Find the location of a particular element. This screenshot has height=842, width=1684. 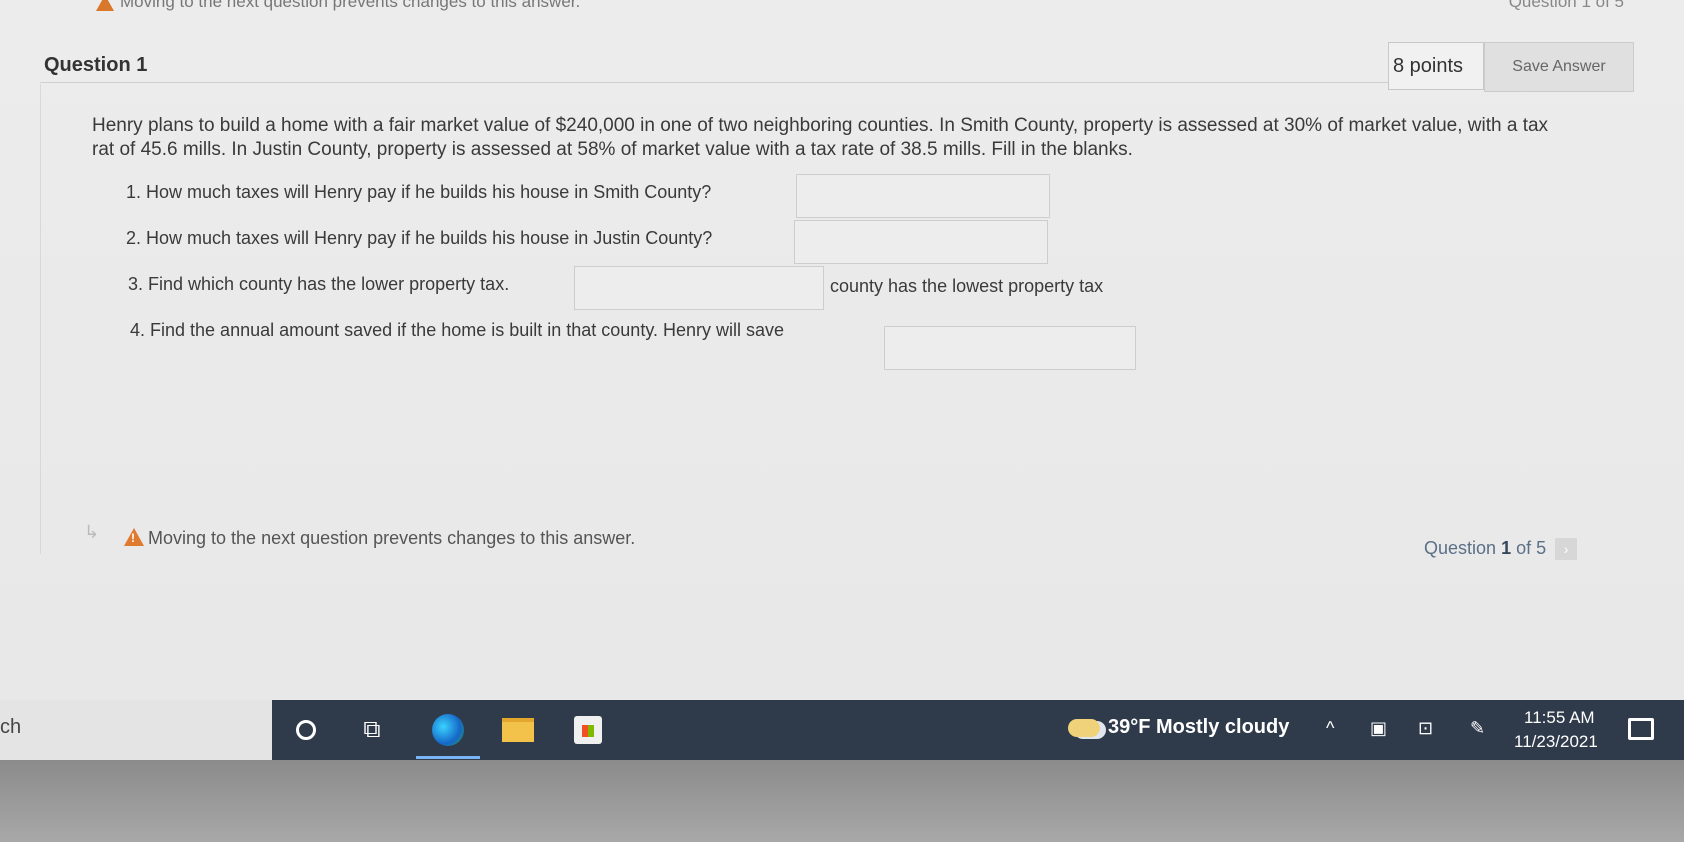

answer-1-field is located at coordinates (923, 196).